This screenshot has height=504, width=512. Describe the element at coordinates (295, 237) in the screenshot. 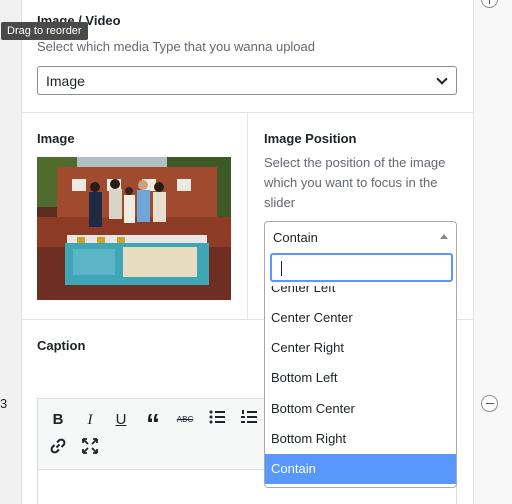

I see `image-position-value: Contain` at that location.